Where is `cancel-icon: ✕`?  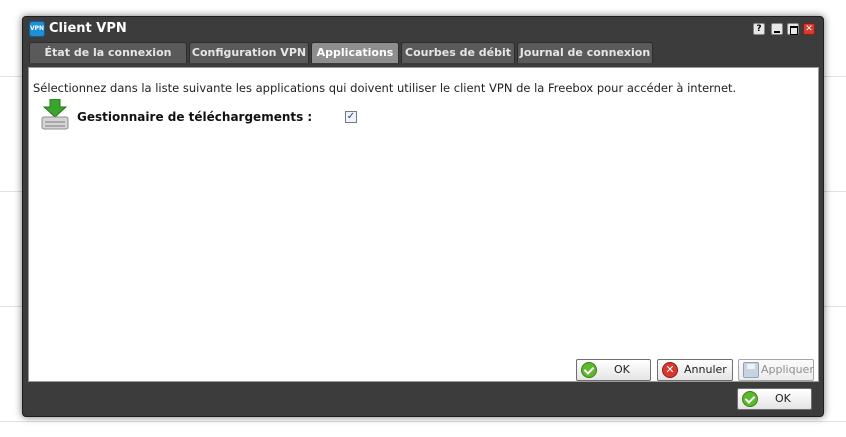
cancel-icon: ✕ is located at coordinates (670, 370).